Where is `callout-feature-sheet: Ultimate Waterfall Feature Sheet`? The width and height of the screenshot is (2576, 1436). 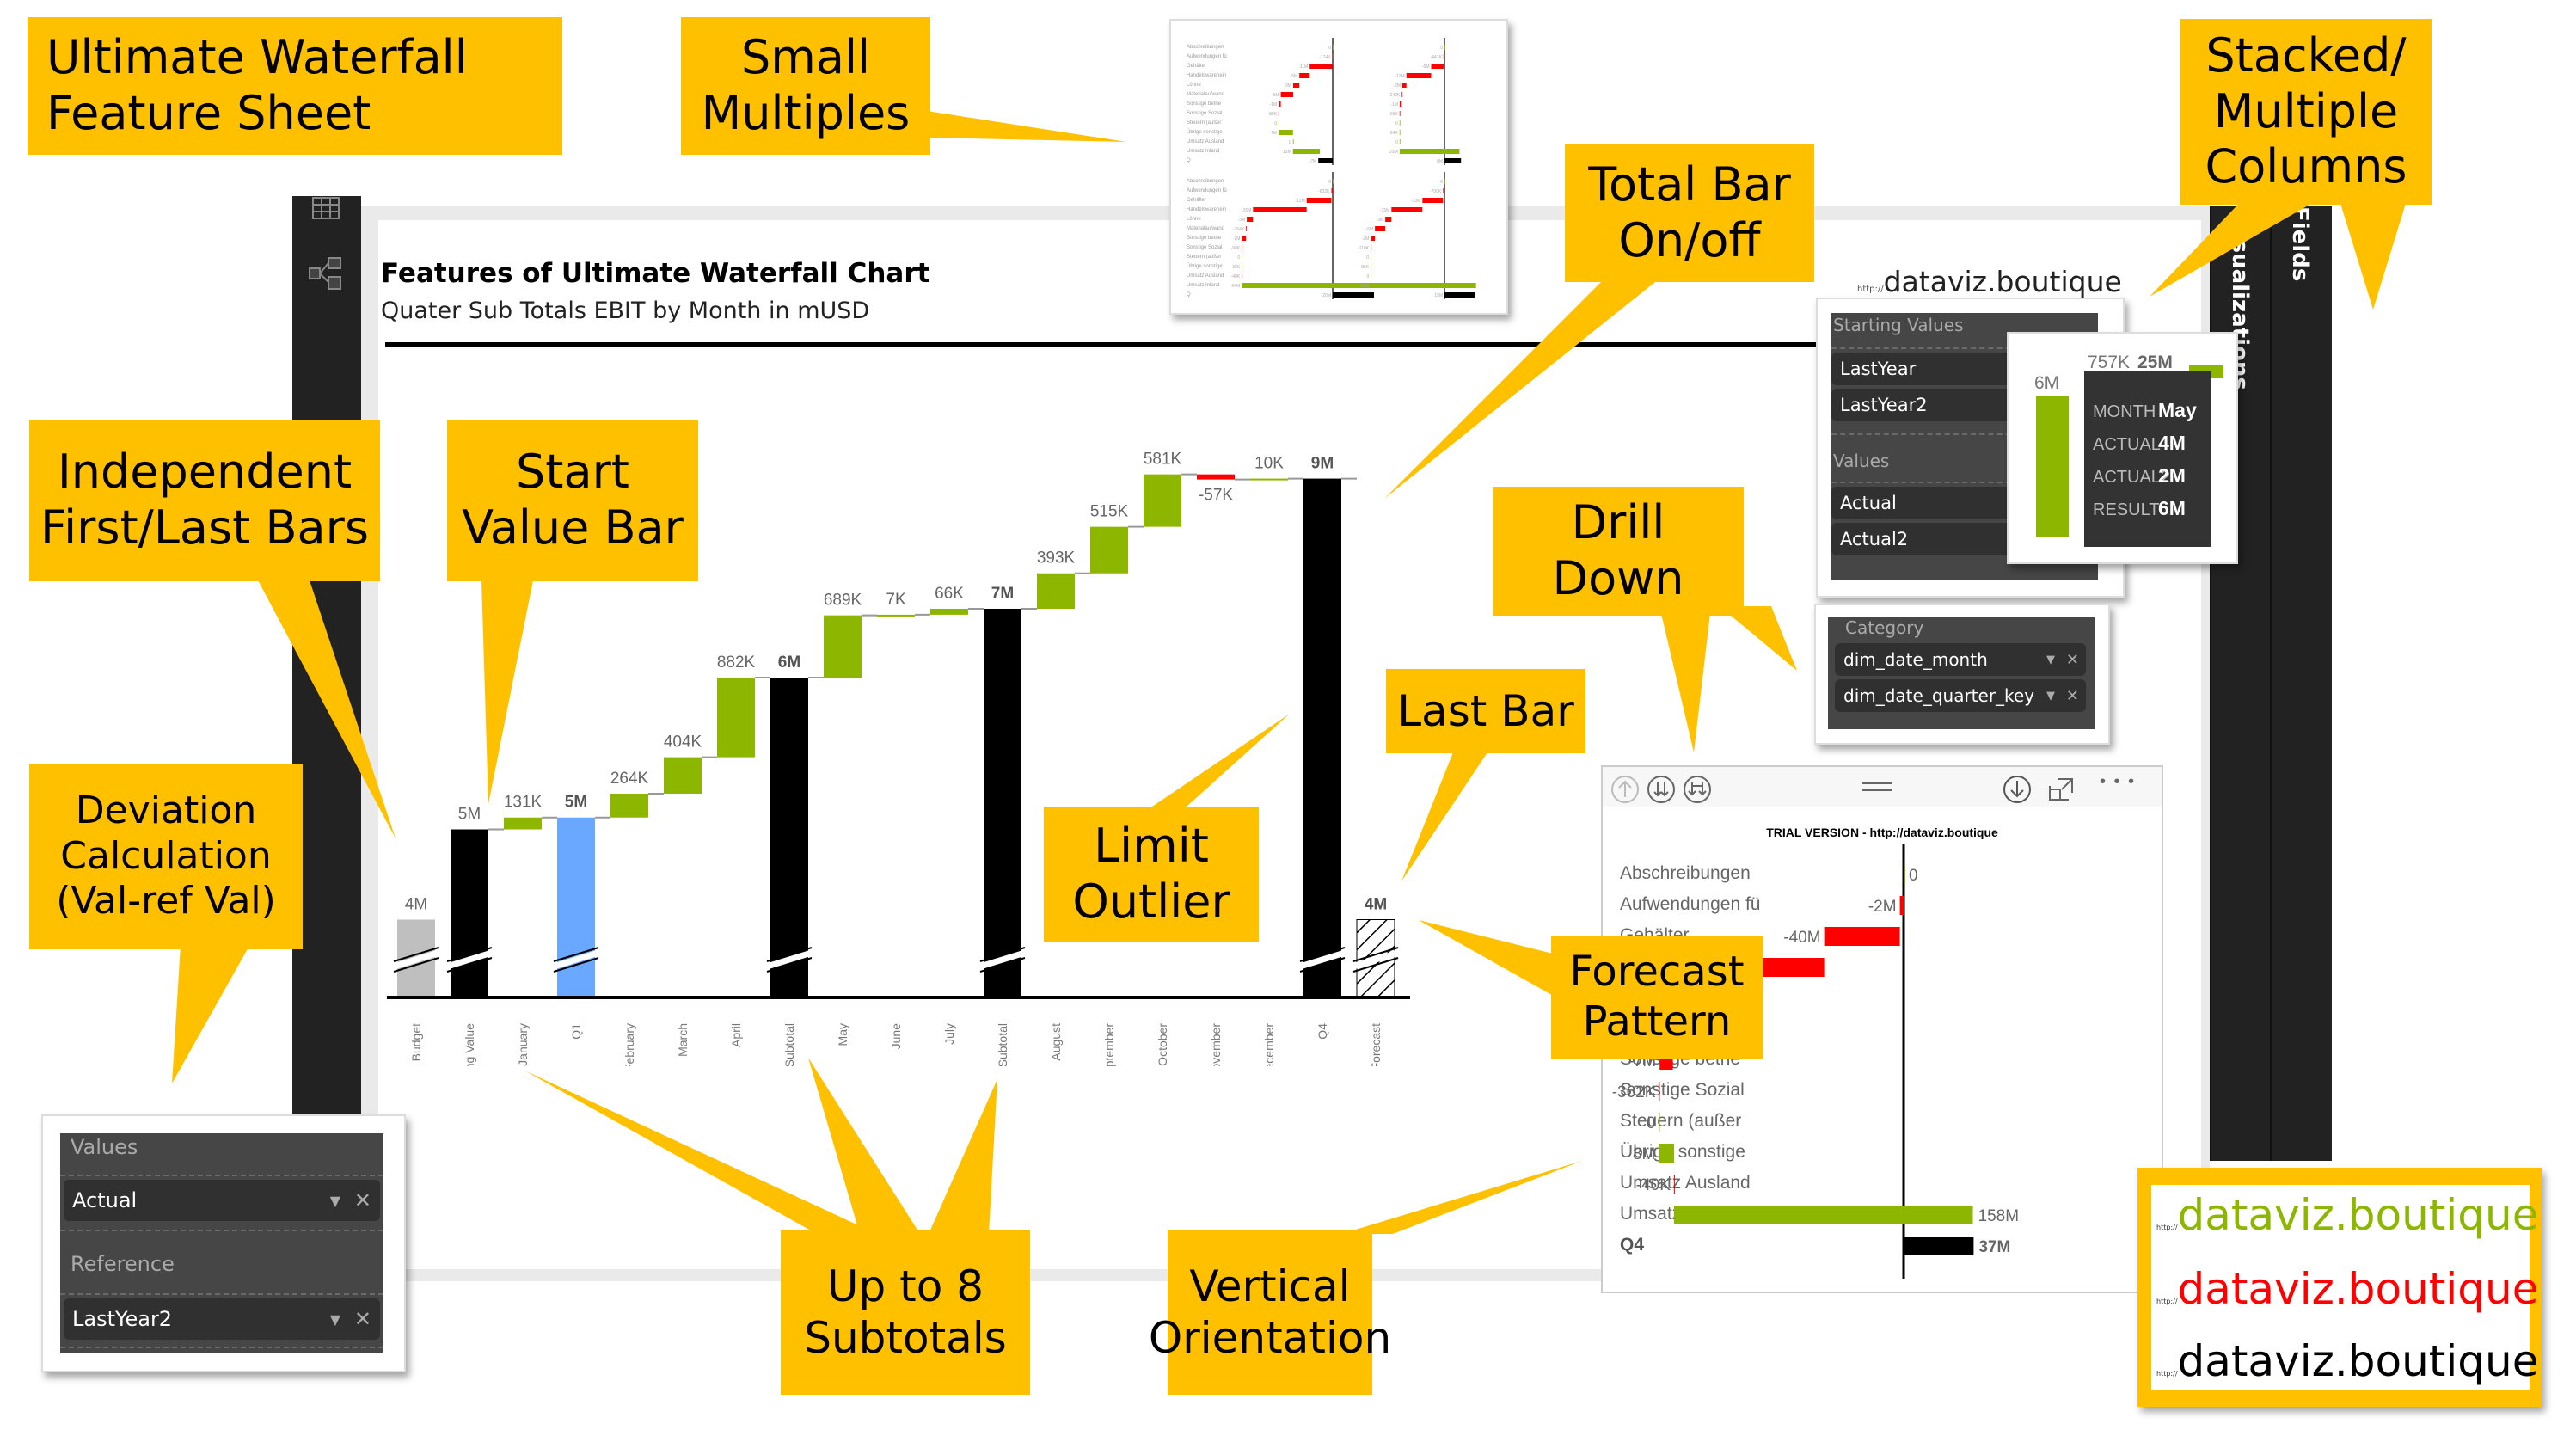 callout-feature-sheet: Ultimate Waterfall Feature Sheet is located at coordinates (295, 86).